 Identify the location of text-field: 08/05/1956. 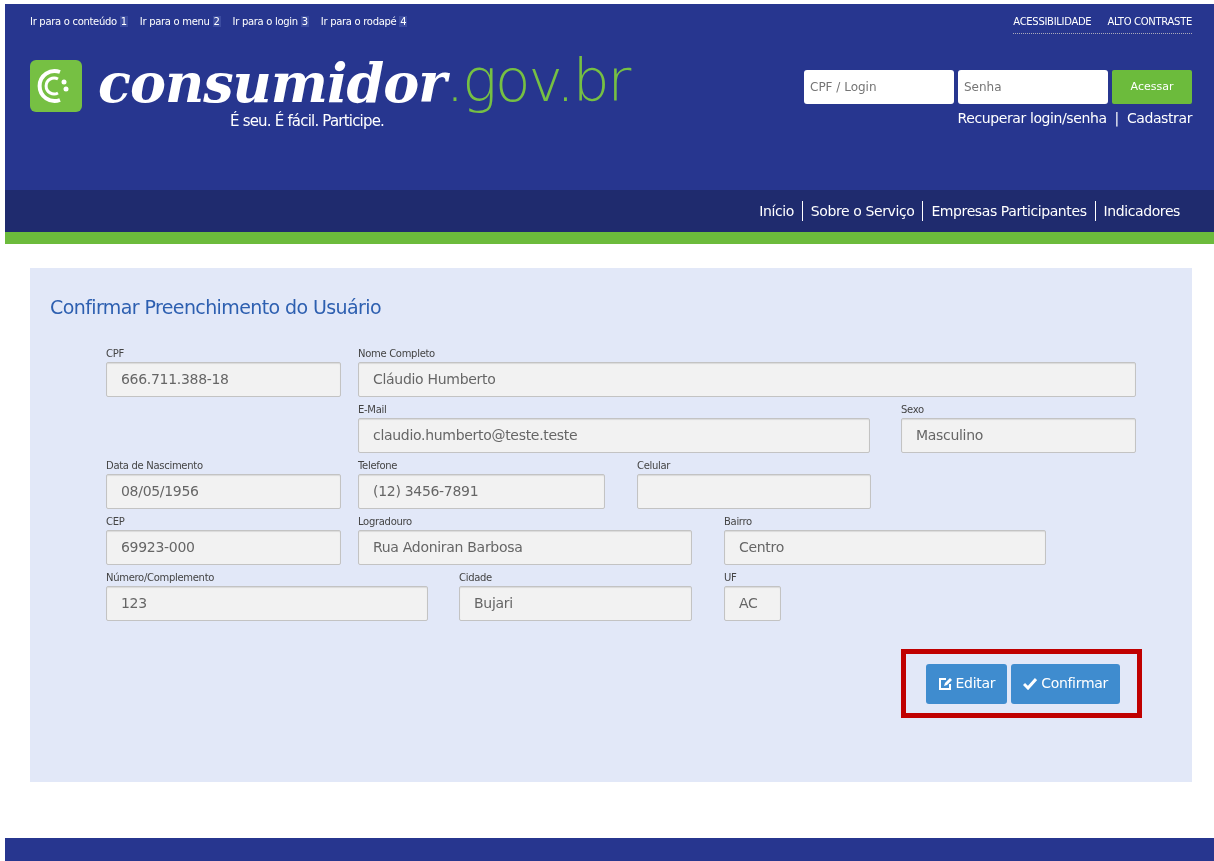
(223, 491).